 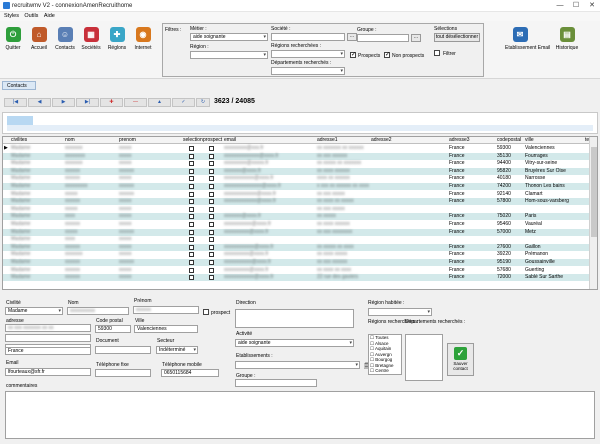 I want to click on region-habitee-select, so click(x=400, y=312).